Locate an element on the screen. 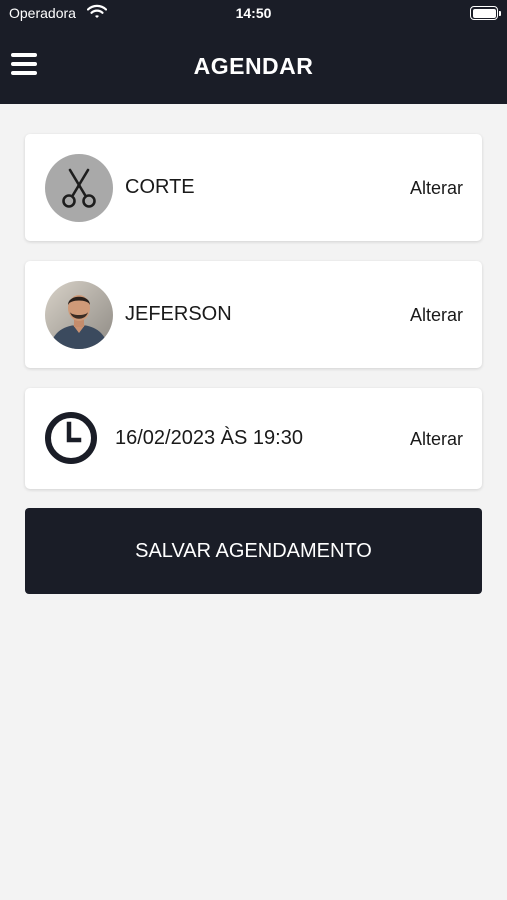 This screenshot has width=507, height=900. service-name: CORTE is located at coordinates (160, 187).